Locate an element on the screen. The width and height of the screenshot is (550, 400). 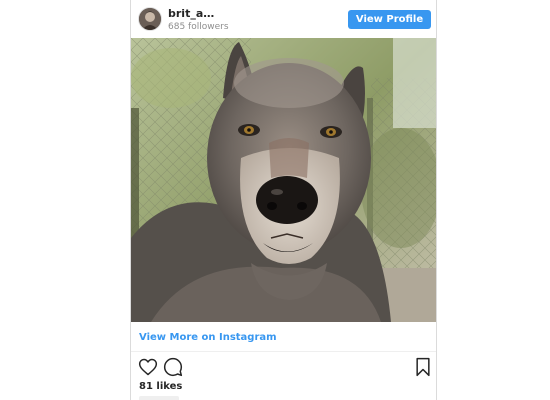
user-block: brit_a… 685 followers is located at coordinates (198, 20).